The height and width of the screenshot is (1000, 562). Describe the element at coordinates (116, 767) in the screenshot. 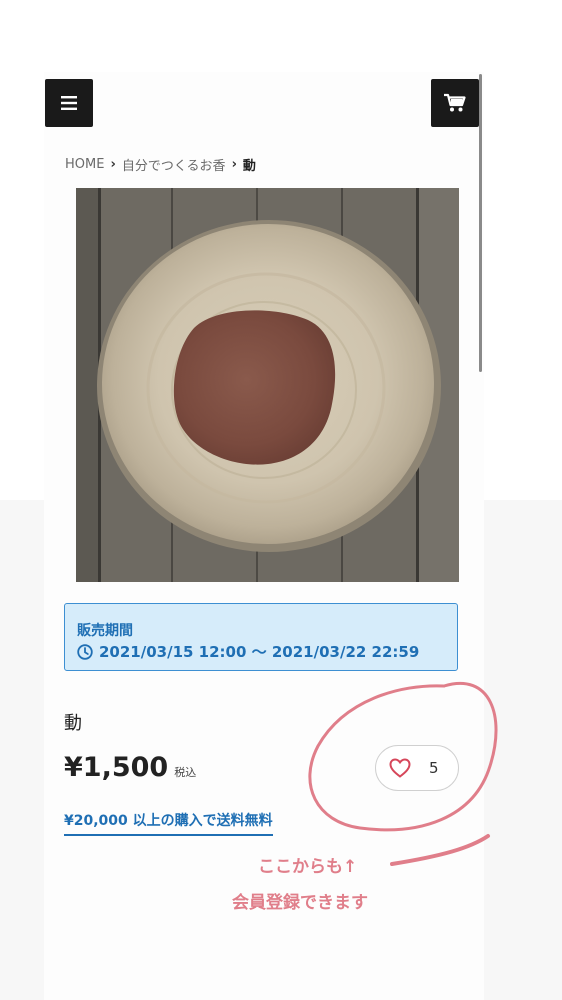

I see `price-amount: ¥1,500` at that location.